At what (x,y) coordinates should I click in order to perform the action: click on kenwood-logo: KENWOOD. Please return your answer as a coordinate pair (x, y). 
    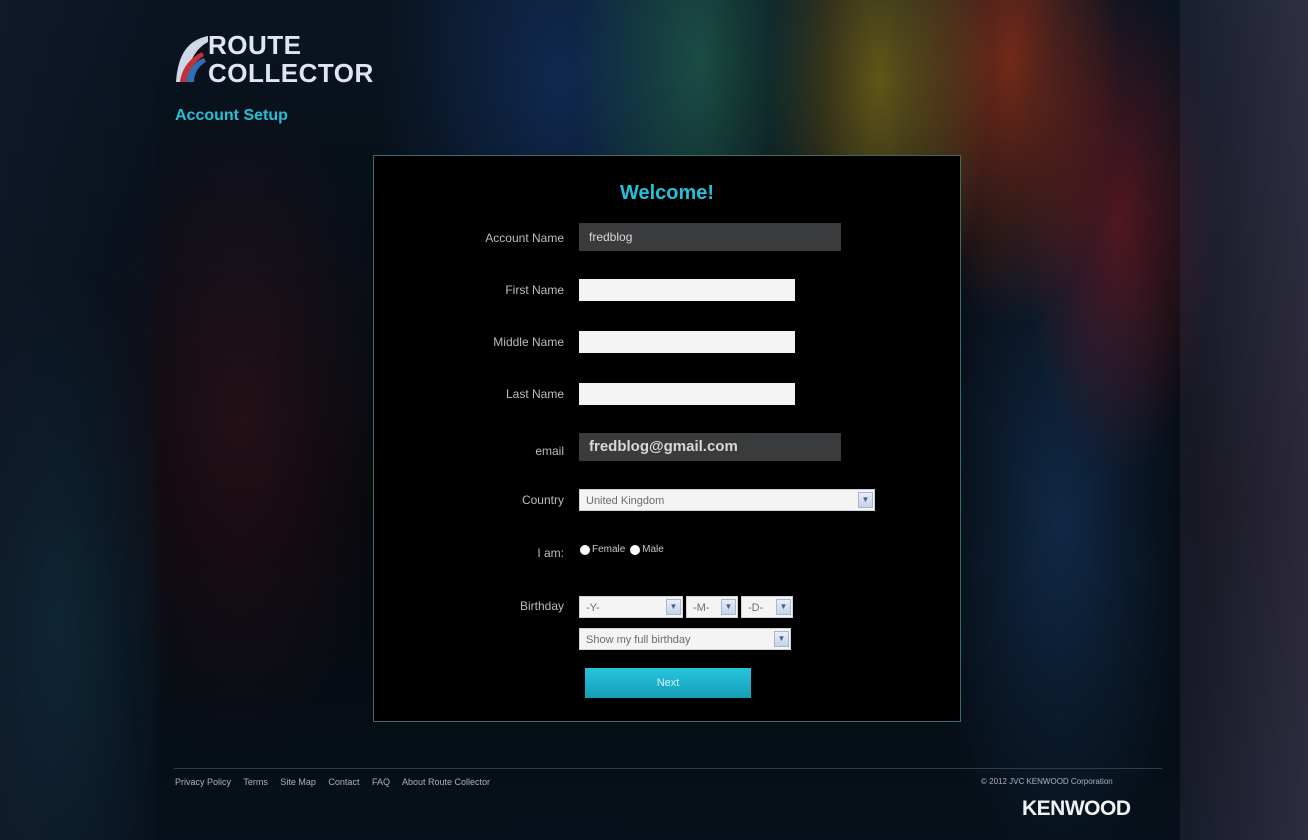
    Looking at the image, I should click on (1076, 808).